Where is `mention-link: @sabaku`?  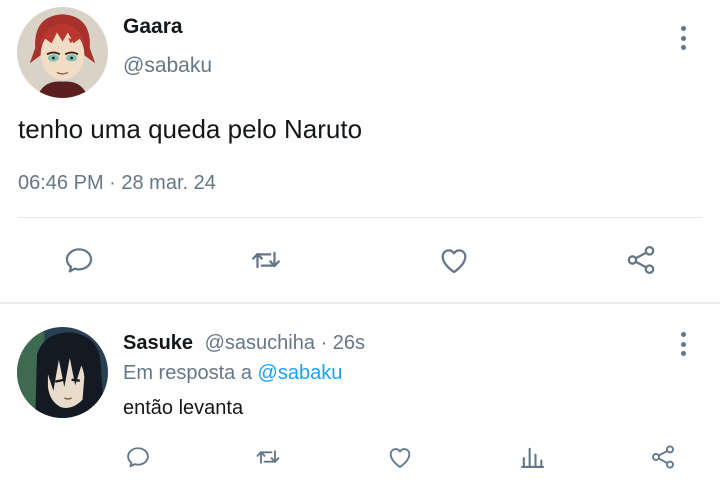 mention-link: @sabaku is located at coordinates (300, 373).